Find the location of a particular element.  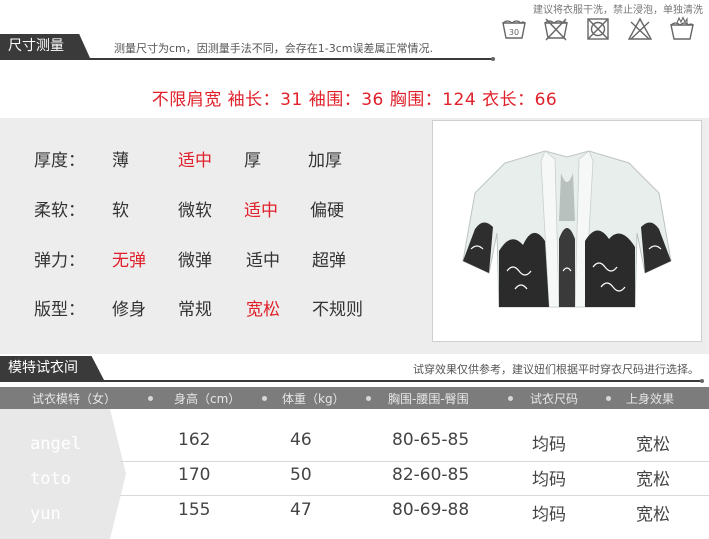

model-height: 170 is located at coordinates (194, 475).